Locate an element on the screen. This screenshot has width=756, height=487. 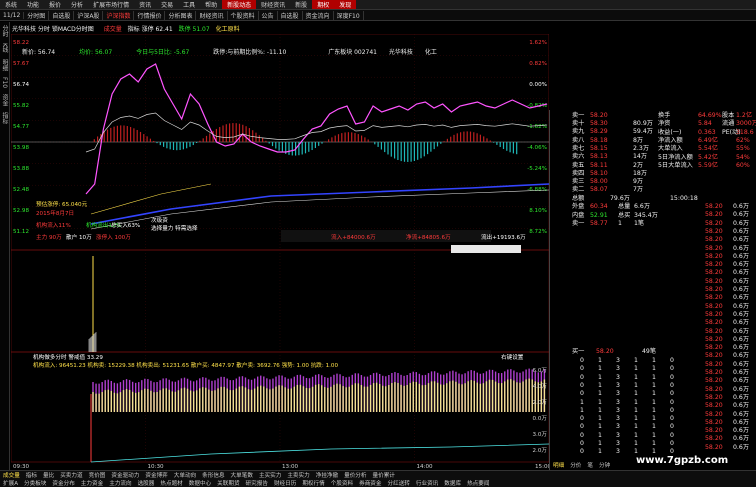
right-tick: 8.10% is located at coordinates (538, 211).